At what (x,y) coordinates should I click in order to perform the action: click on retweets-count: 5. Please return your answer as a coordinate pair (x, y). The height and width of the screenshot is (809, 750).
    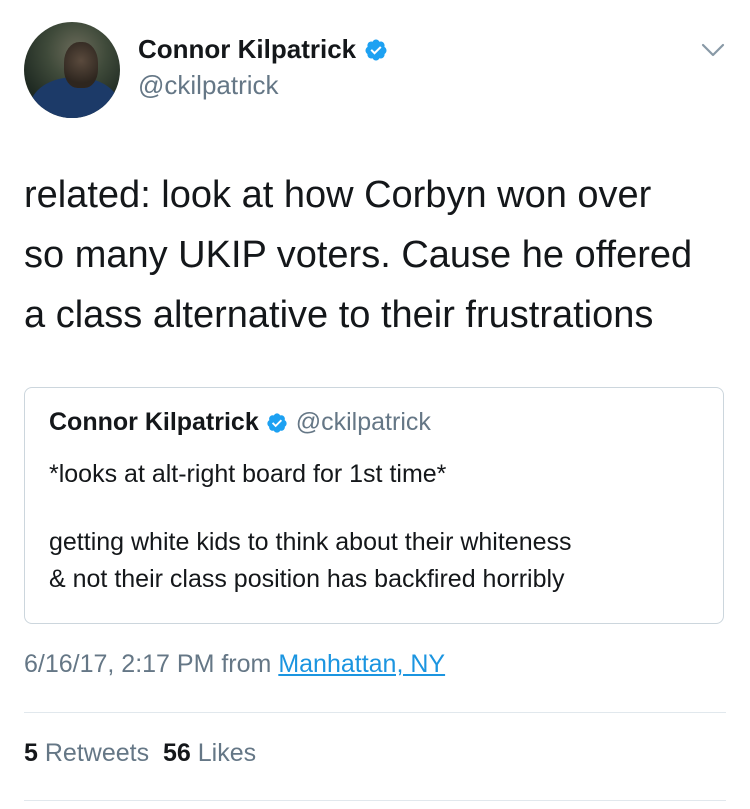
    Looking at the image, I should click on (31, 753).